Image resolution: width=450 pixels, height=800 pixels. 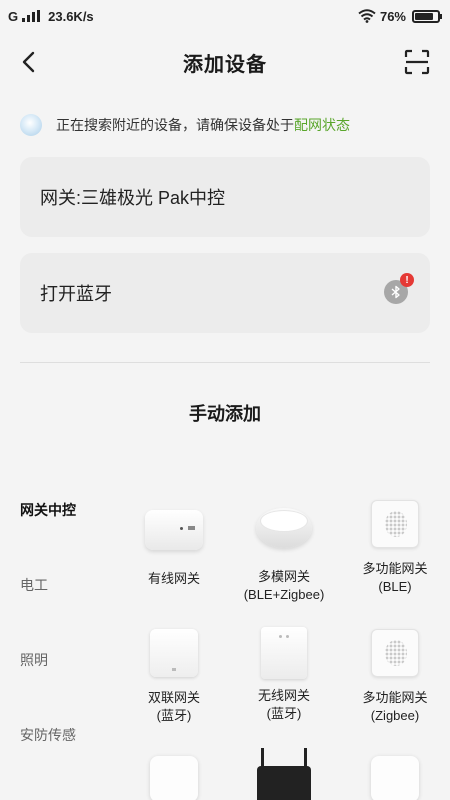 I want to click on battery-icon, so click(x=427, y=16).